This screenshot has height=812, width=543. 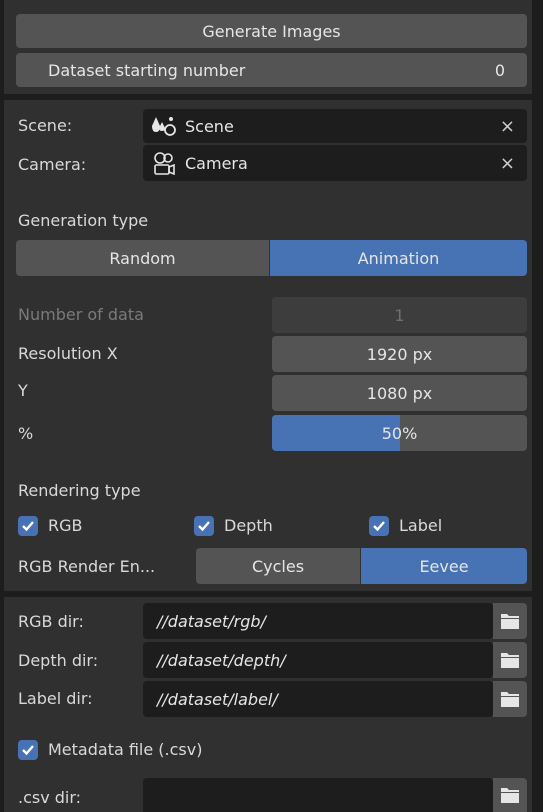 I want to click on rendering-type-heading: Rendering type, so click(x=79, y=490).